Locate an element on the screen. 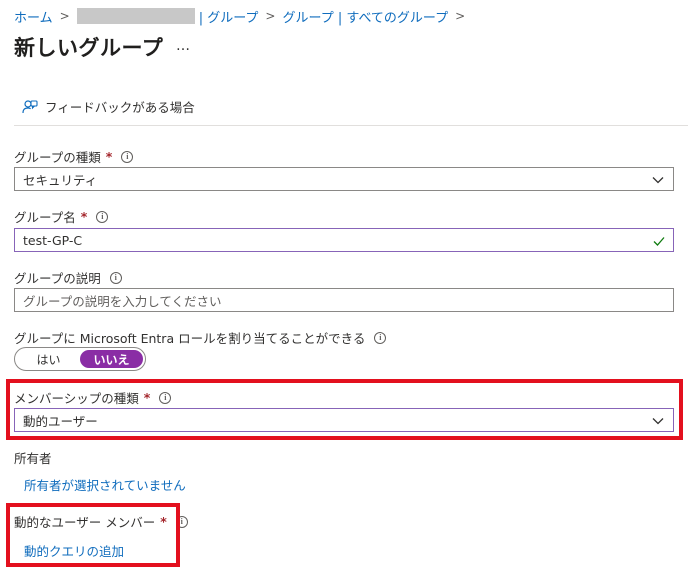 Image resolution: width=690 pixels, height=579 pixels. owners-label: 所有者 is located at coordinates (33, 457).